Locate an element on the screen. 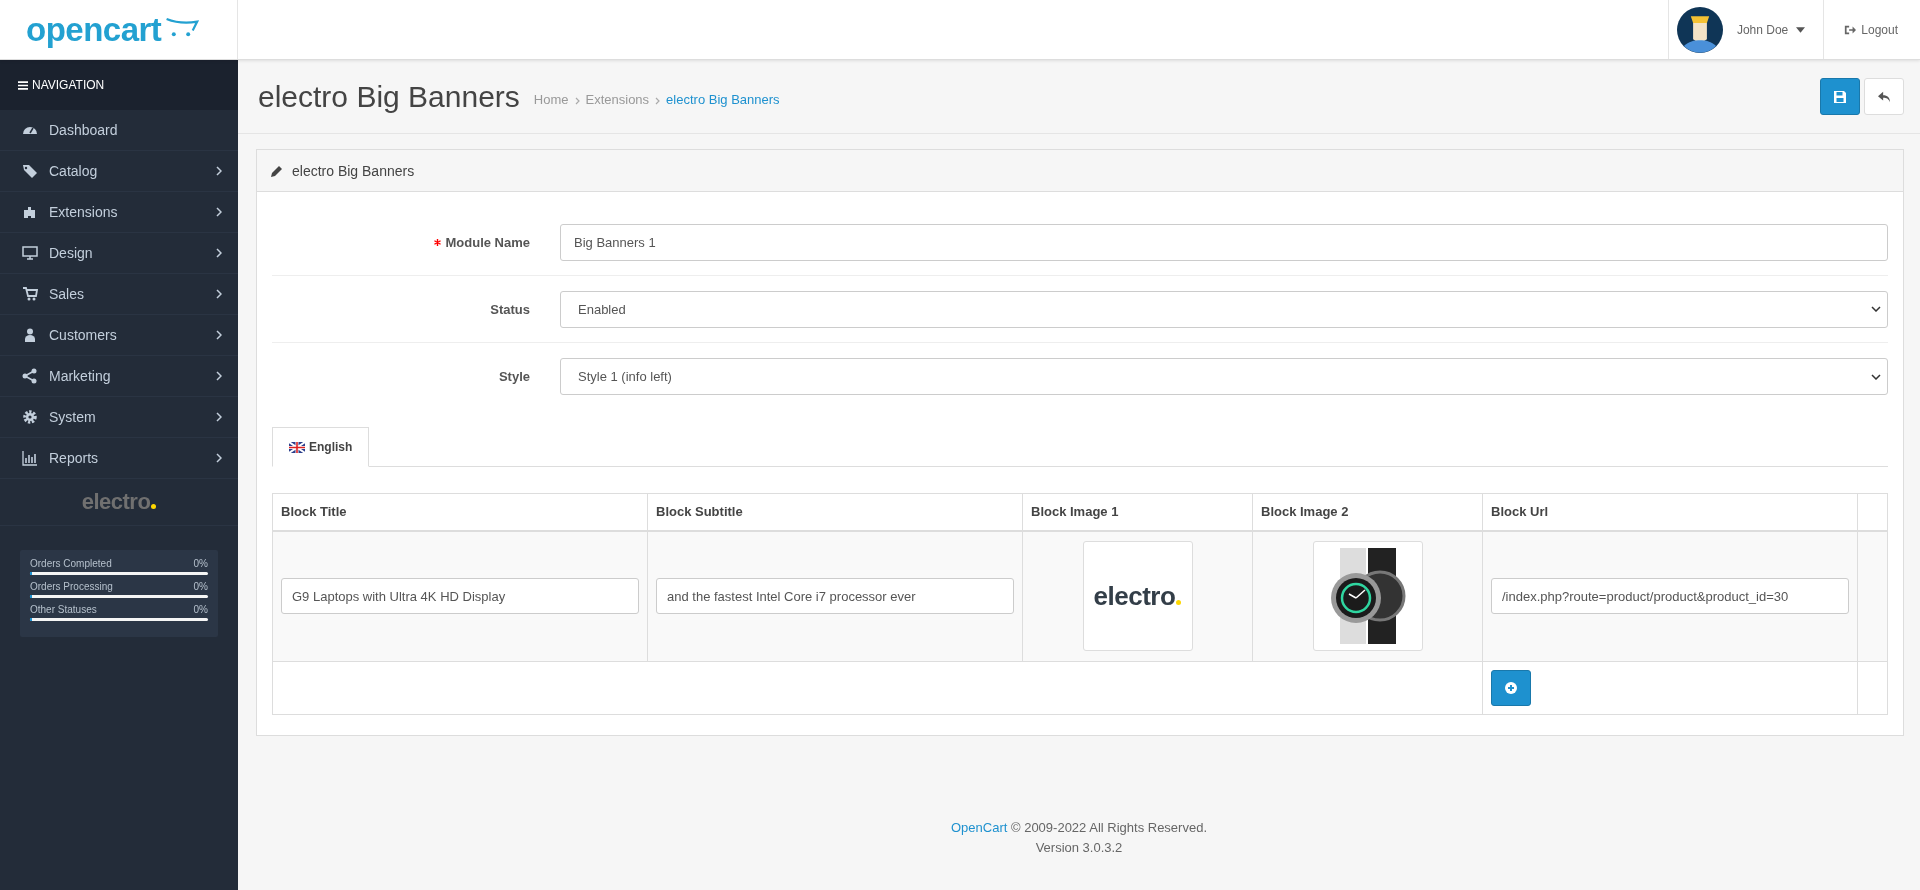 Image resolution: width=1920 pixels, height=890 pixels. column-header: Block Image 2 is located at coordinates (1367, 512).